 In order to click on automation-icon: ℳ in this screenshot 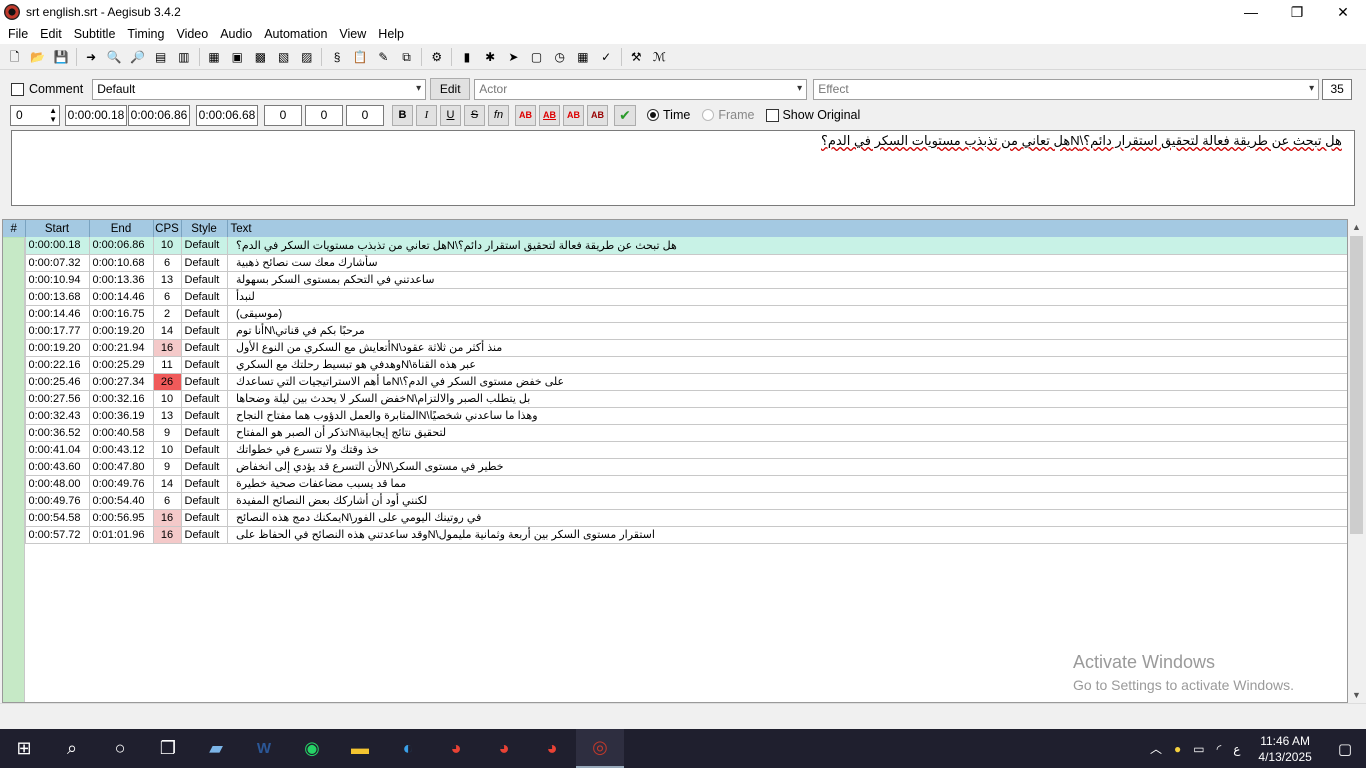, I will do `click(659, 57)`.